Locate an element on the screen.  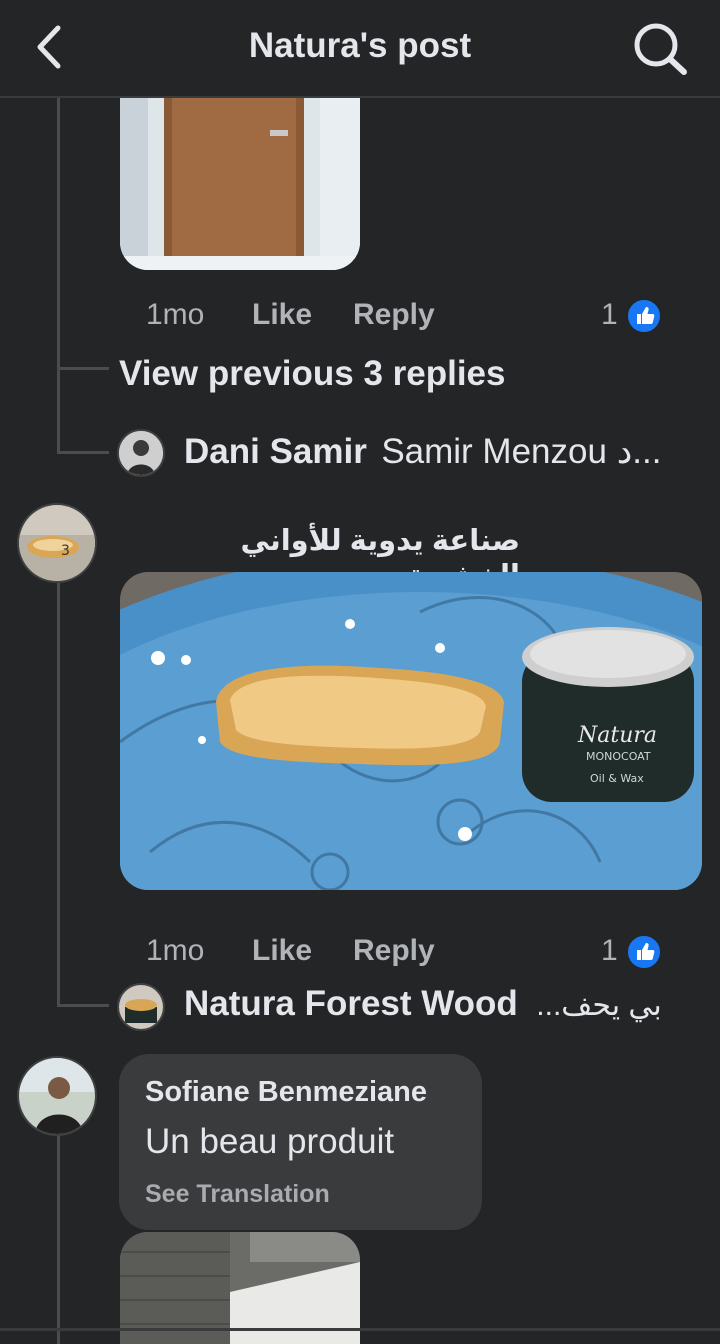
avatar: 3 is located at coordinates (57, 543).